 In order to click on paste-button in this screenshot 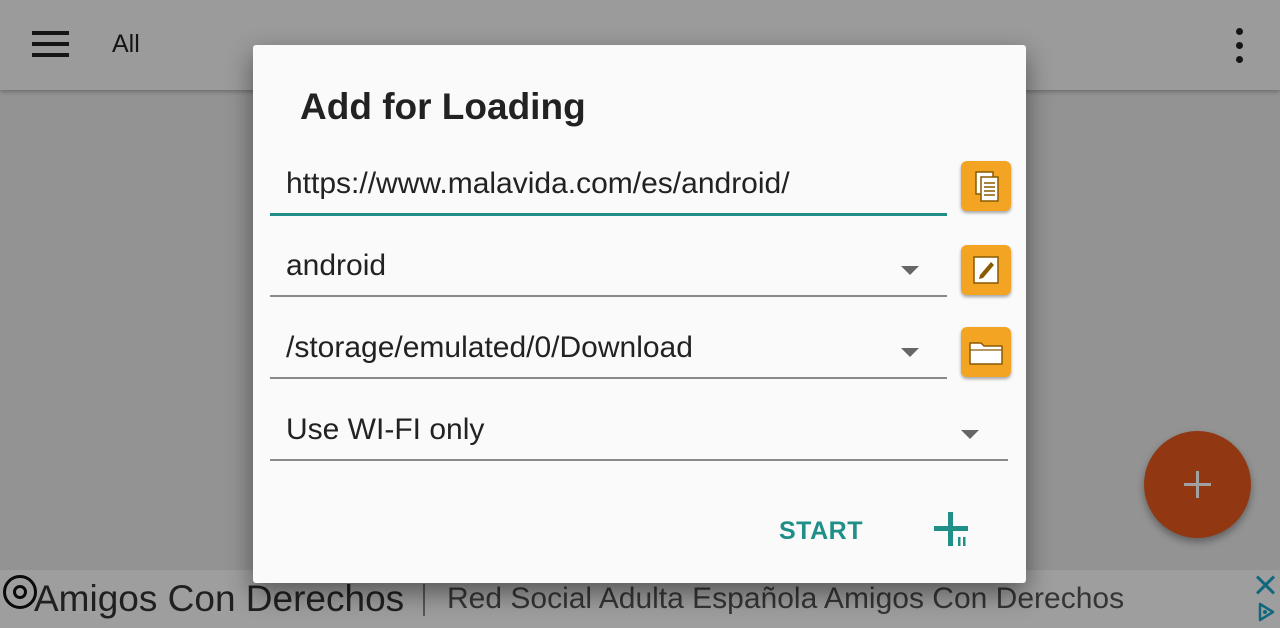, I will do `click(986, 186)`.